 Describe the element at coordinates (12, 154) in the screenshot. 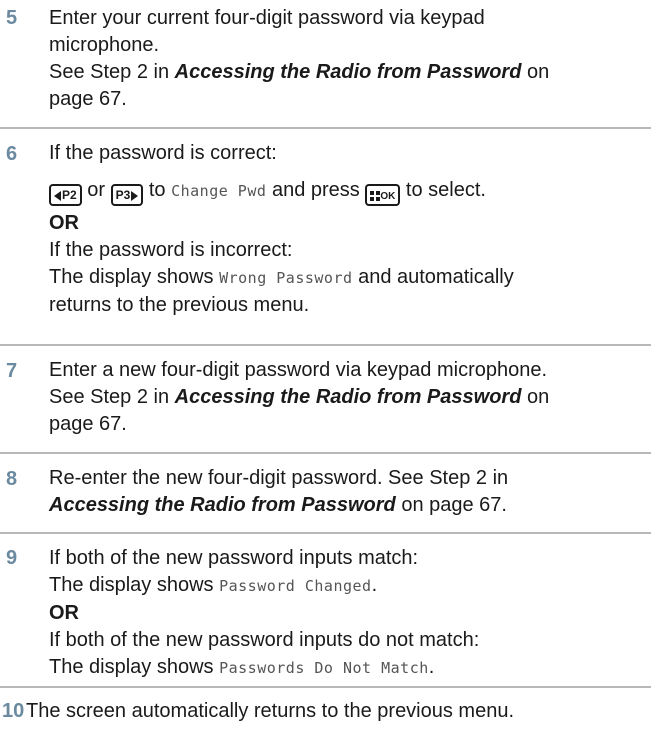

I see `step-number: 6` at that location.